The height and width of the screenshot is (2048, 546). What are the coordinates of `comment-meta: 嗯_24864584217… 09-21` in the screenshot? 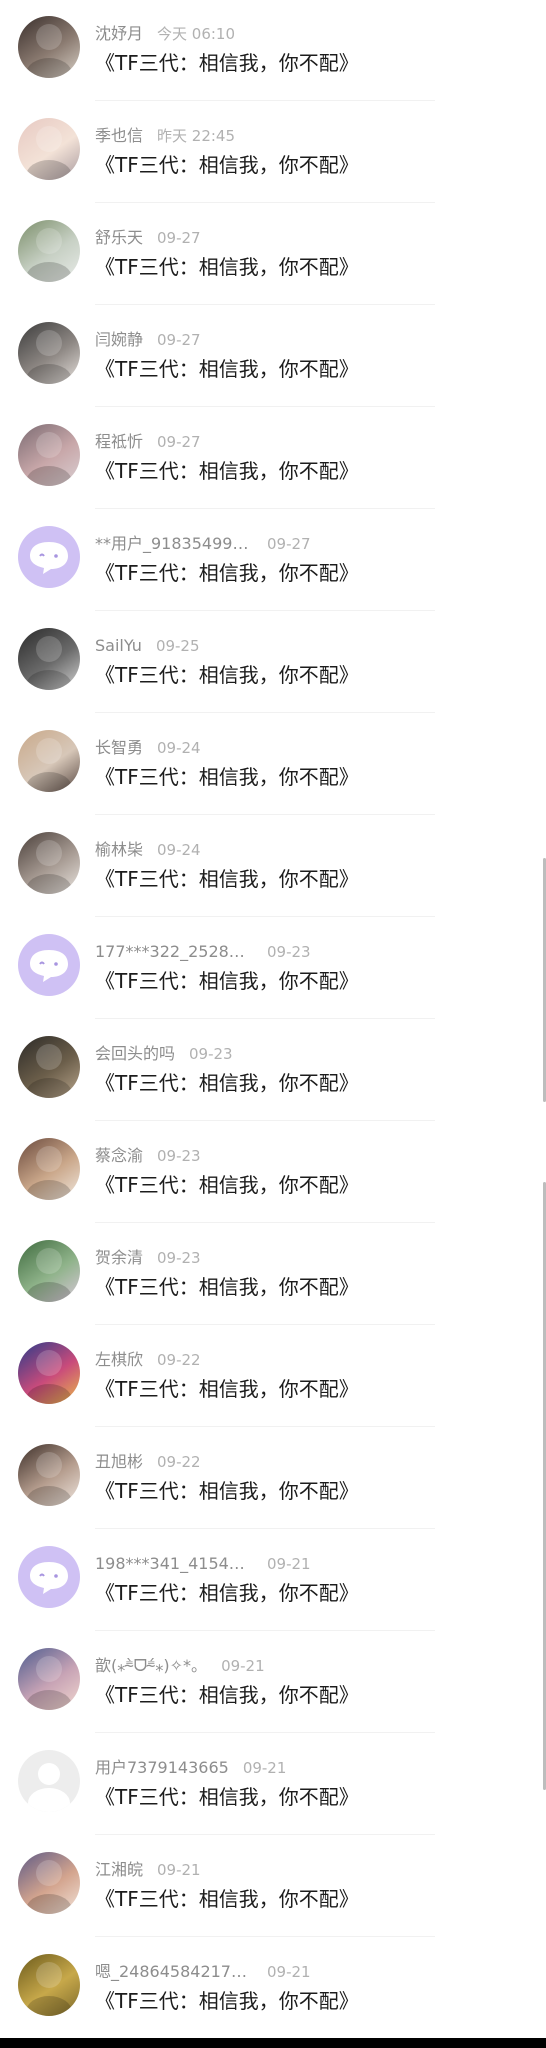 It's located at (203, 1972).